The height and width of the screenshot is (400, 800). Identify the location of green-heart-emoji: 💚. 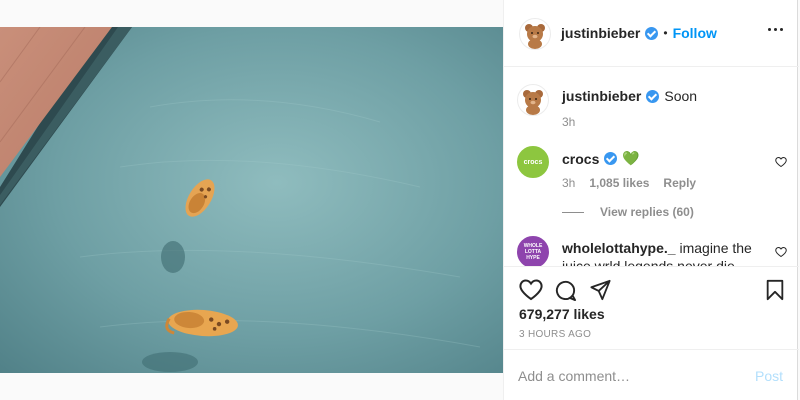
(631, 158).